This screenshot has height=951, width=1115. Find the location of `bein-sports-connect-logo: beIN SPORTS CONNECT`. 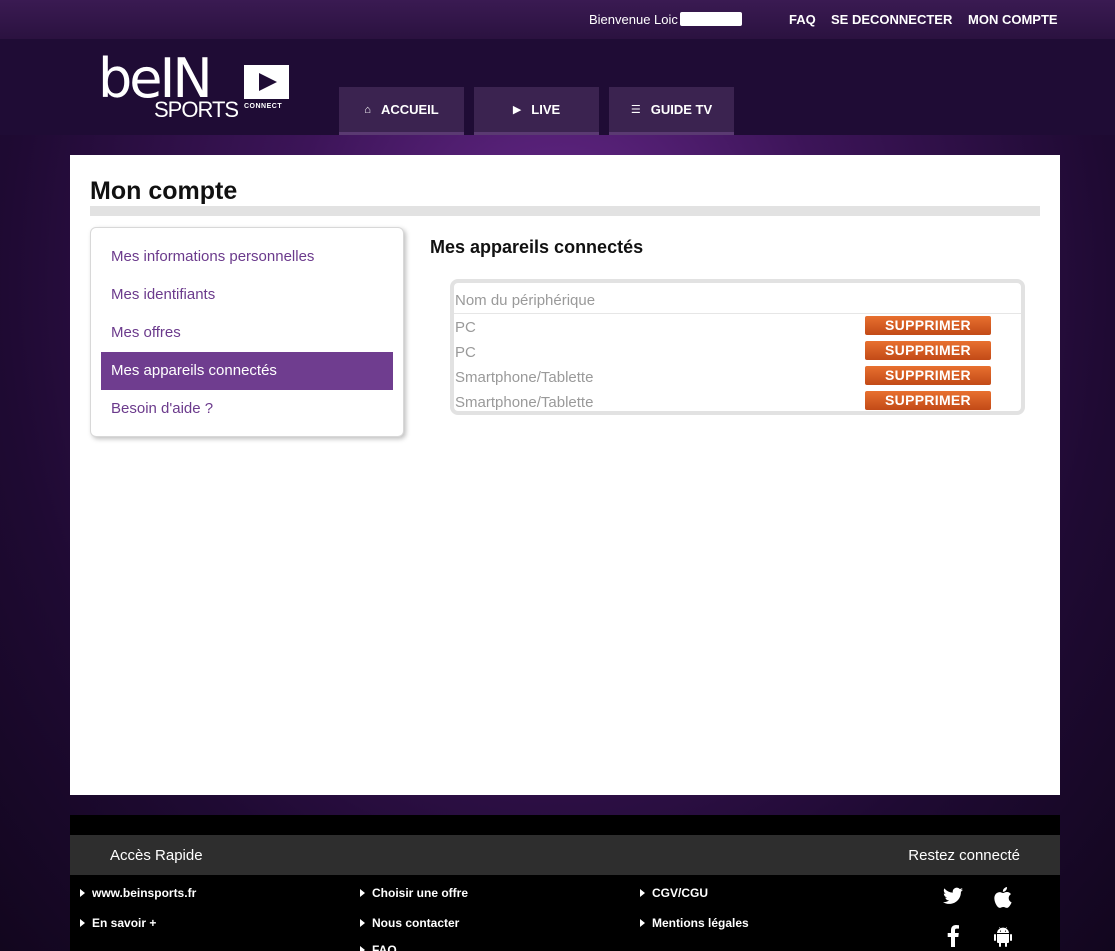

bein-sports-connect-logo: beIN SPORTS CONNECT is located at coordinates (198, 85).